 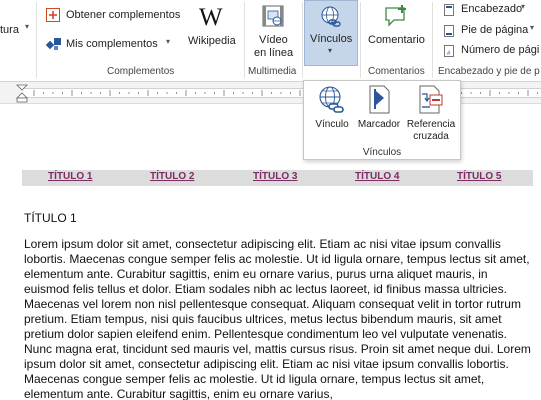 I want to click on vinculo-button: Vínculo, so click(x=332, y=114).